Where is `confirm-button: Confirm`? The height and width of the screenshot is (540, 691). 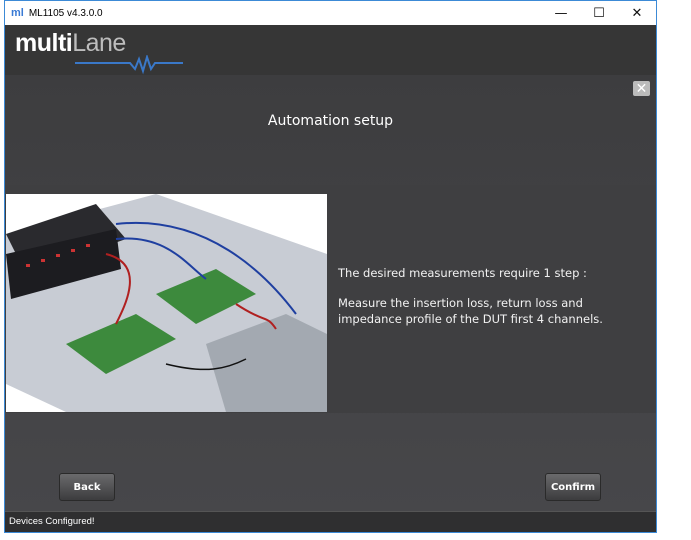 confirm-button: Confirm is located at coordinates (573, 487).